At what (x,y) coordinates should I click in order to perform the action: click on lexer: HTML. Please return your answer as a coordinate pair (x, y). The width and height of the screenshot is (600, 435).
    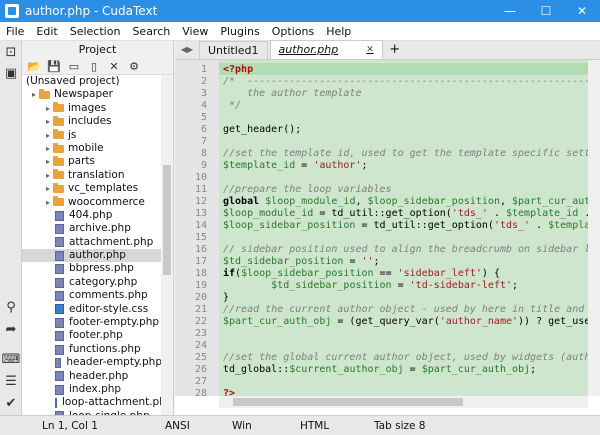
    Looking at the image, I should click on (314, 426).